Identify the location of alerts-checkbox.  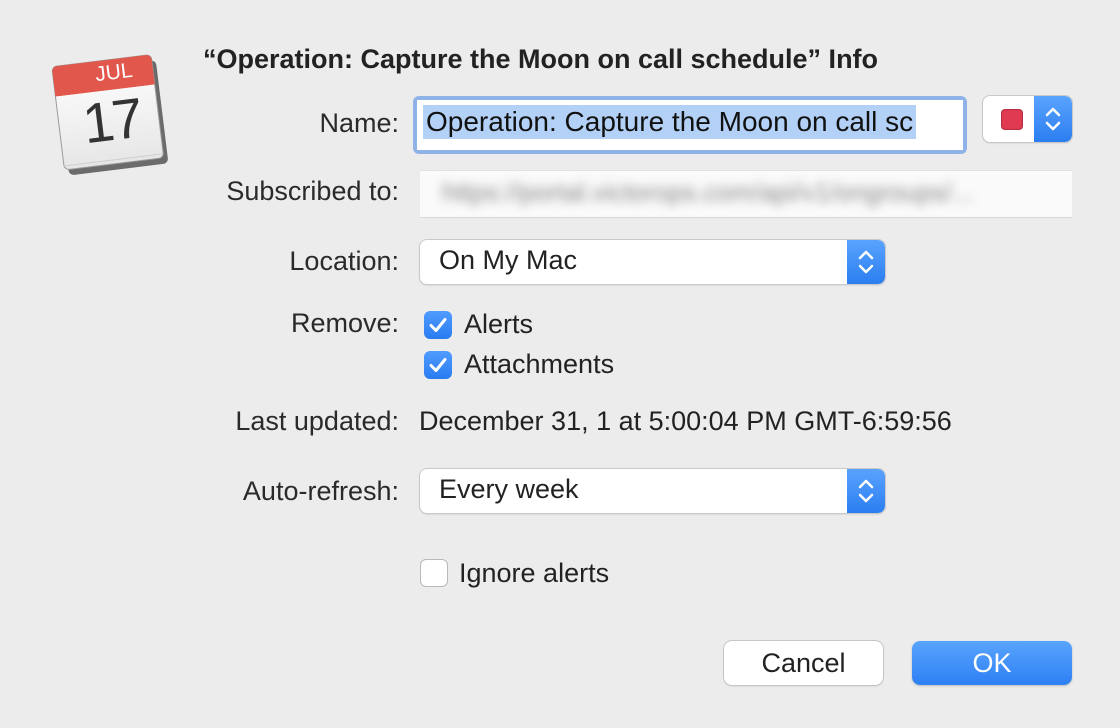
(438, 325).